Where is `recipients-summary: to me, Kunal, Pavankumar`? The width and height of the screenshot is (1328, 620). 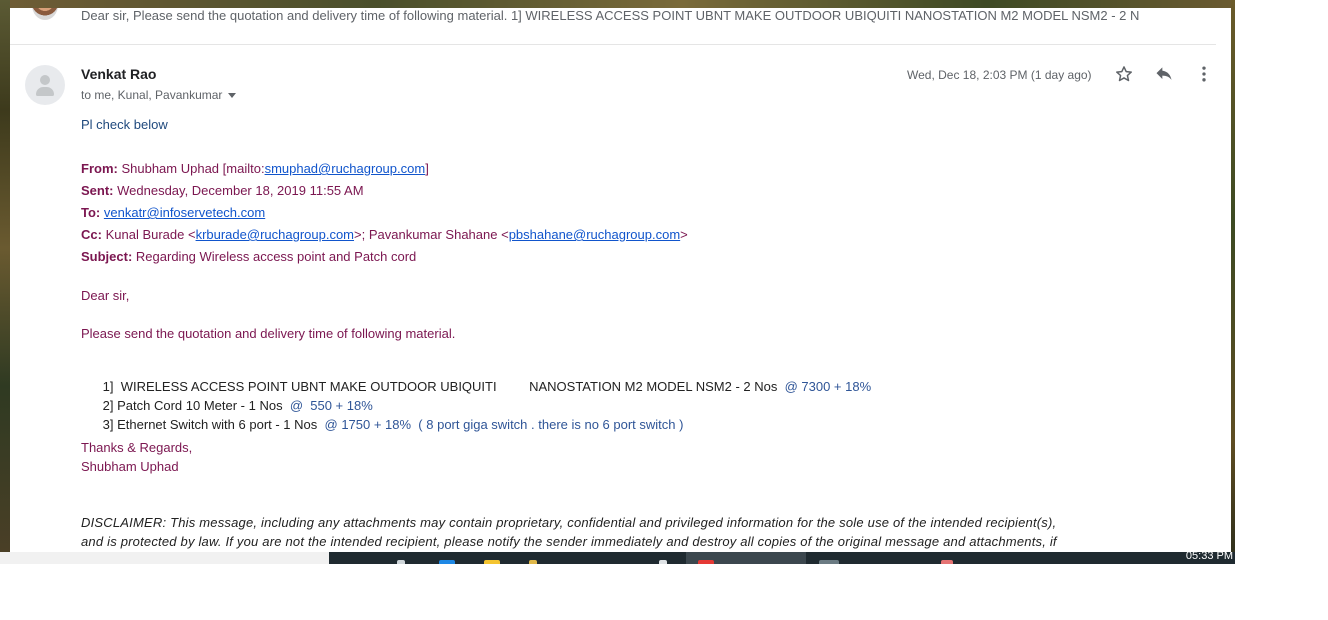
recipients-summary: to me, Kunal, Pavankumar is located at coordinates (159, 95).